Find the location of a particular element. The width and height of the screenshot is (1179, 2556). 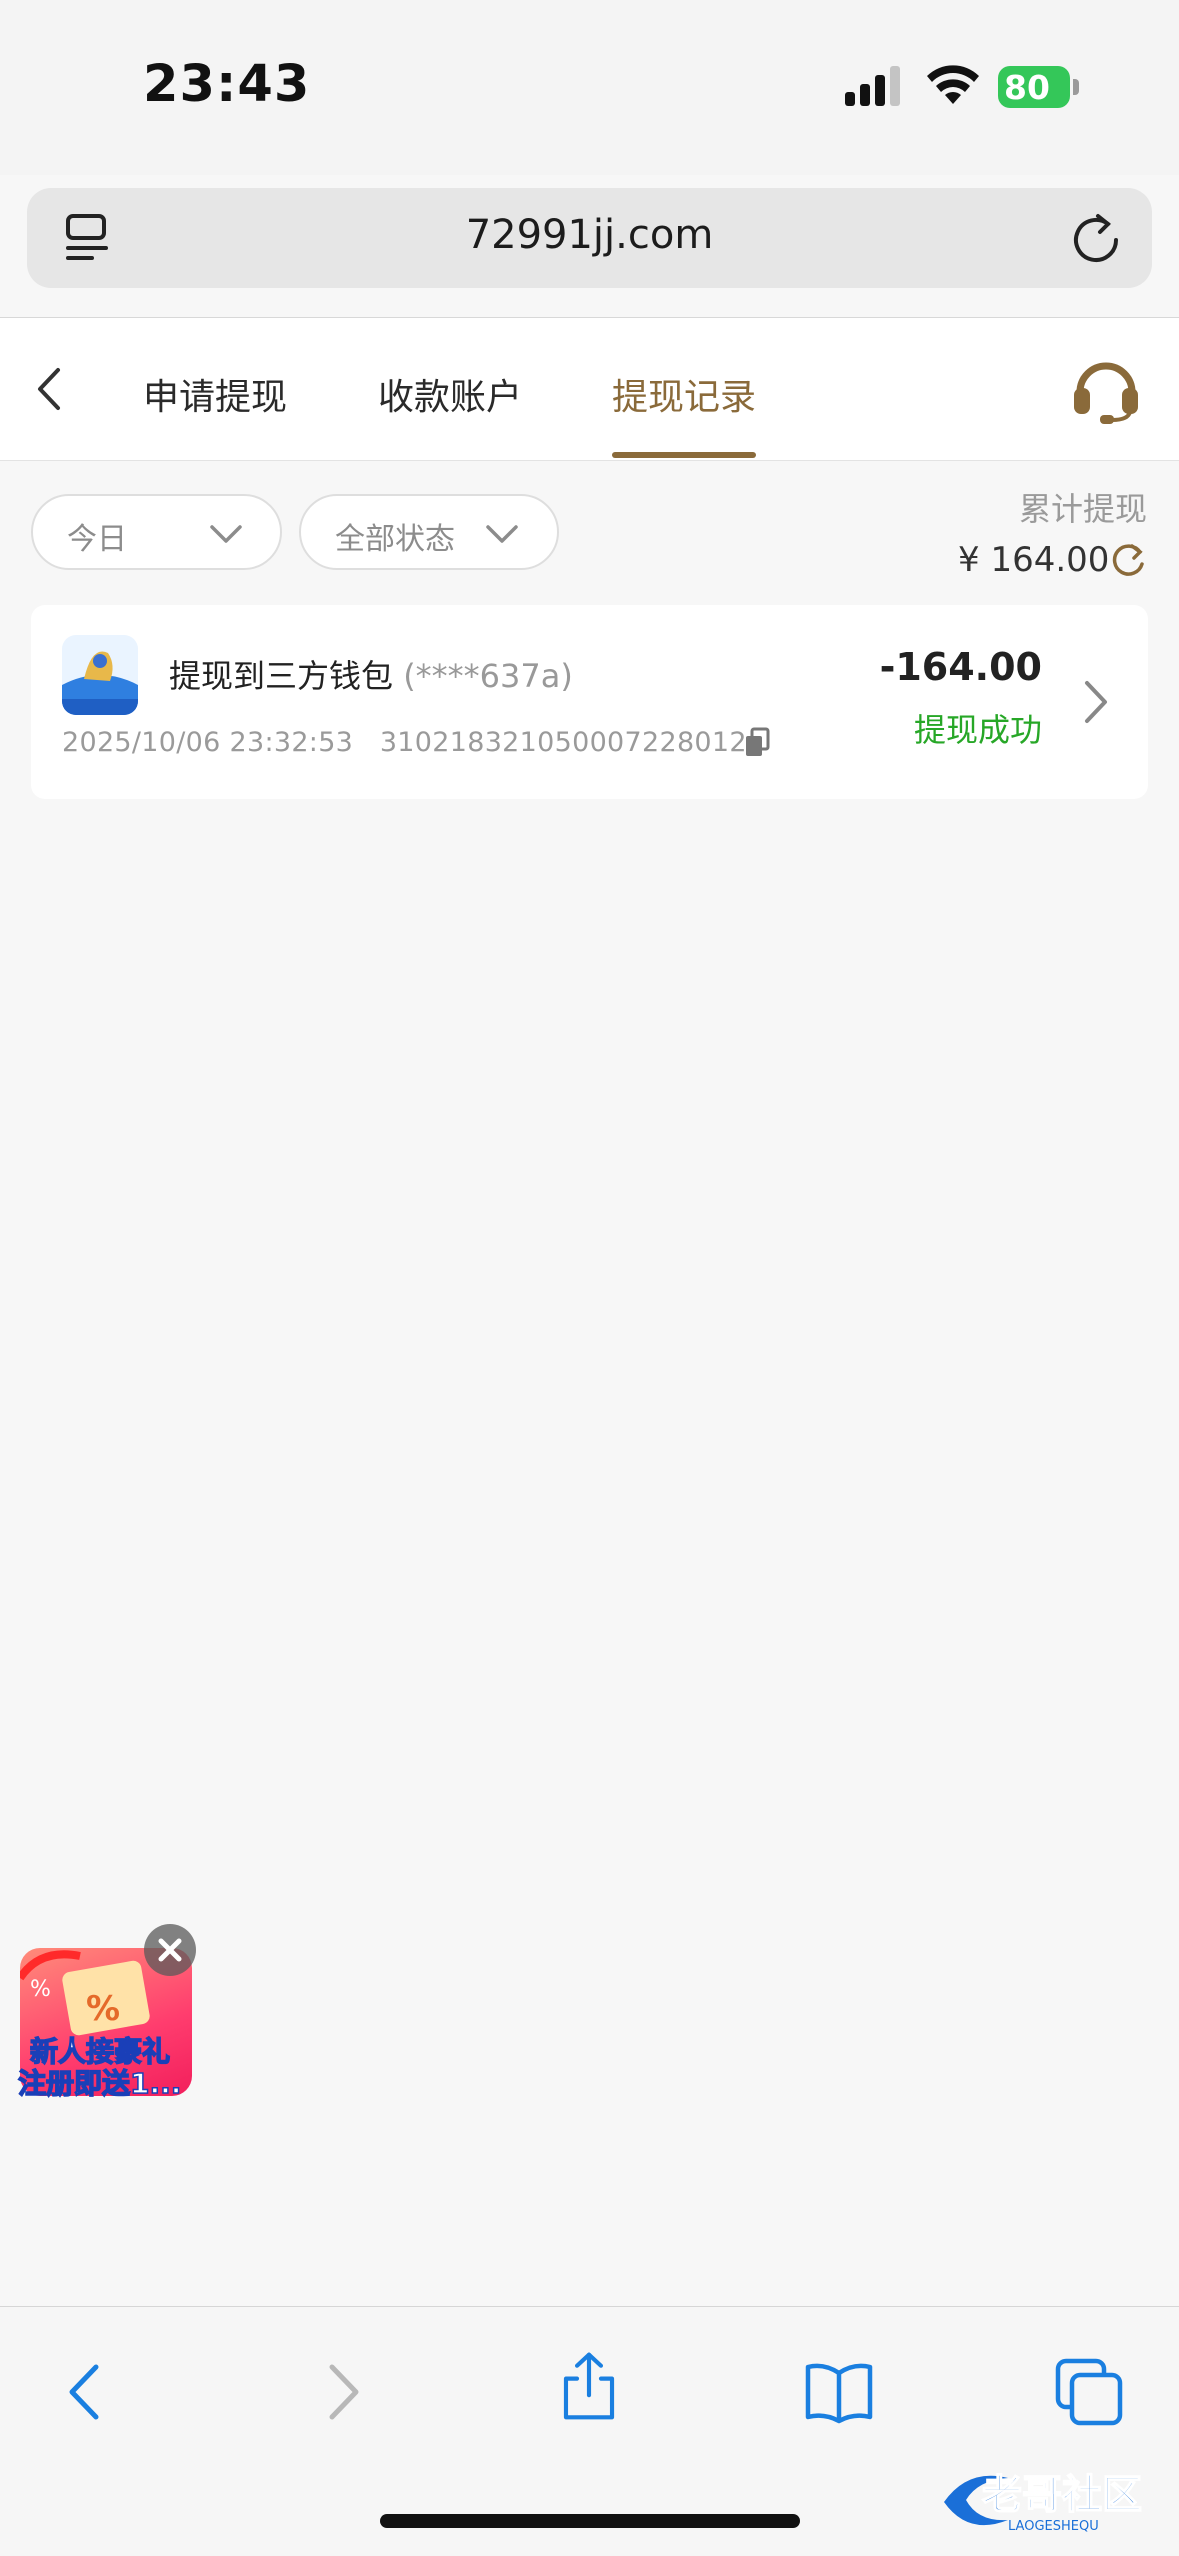

tab-receiving-account: 收款账户 is located at coordinates (450, 394).